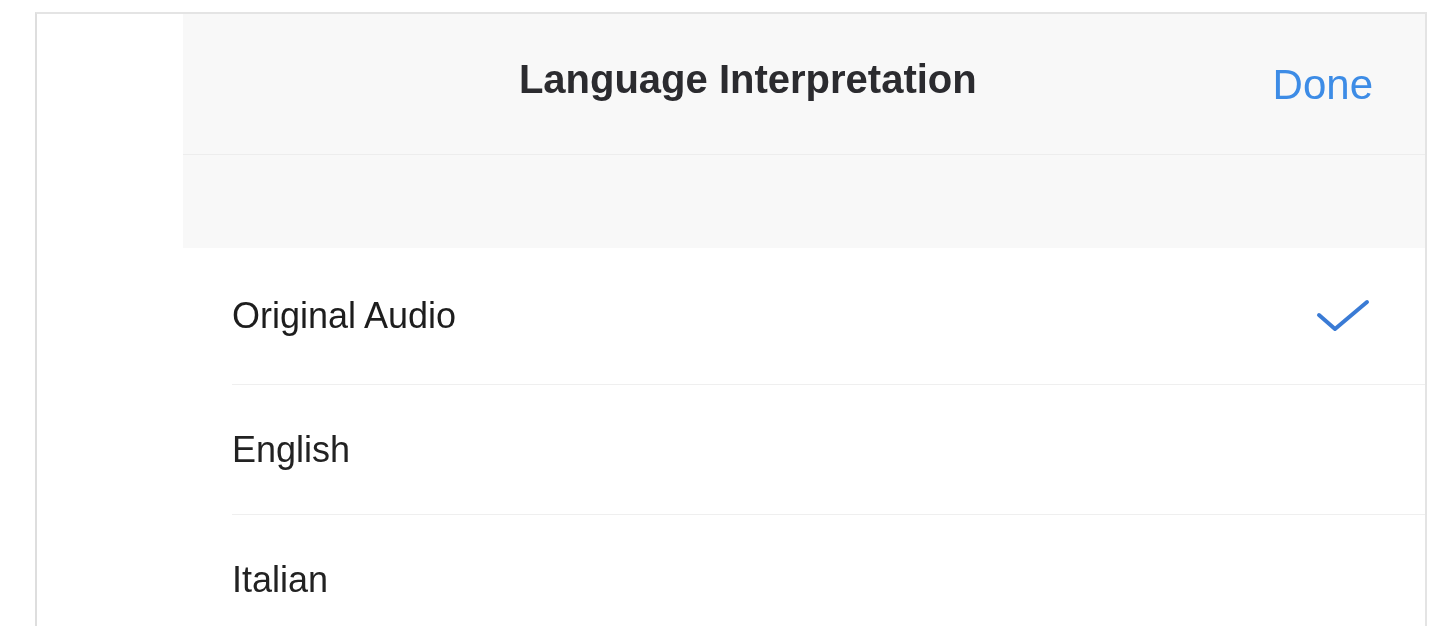 The image size is (1442, 626). What do you see at coordinates (1343, 316) in the screenshot?
I see `checkmark-icon` at bounding box center [1343, 316].